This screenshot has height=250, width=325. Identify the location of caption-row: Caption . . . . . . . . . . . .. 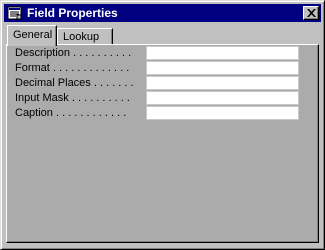
(160, 113).